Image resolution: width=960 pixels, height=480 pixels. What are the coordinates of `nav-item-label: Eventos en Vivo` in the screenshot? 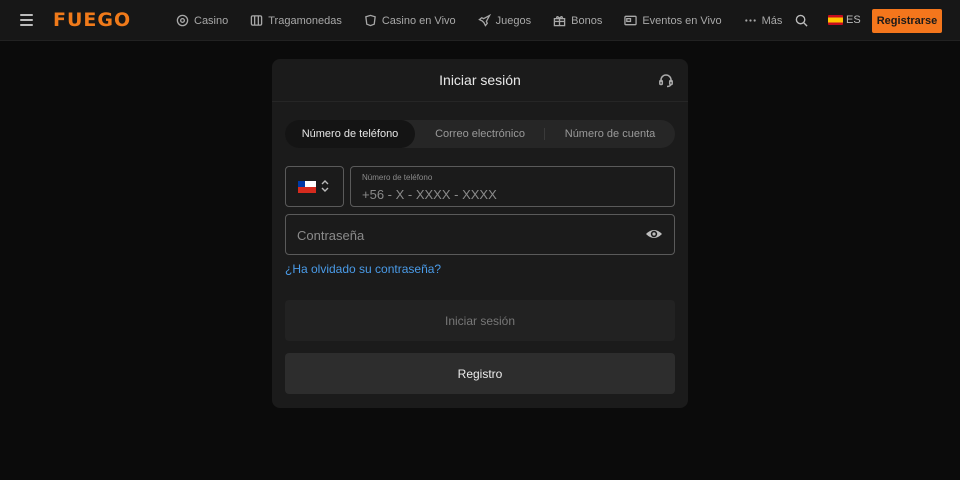 It's located at (682, 20).